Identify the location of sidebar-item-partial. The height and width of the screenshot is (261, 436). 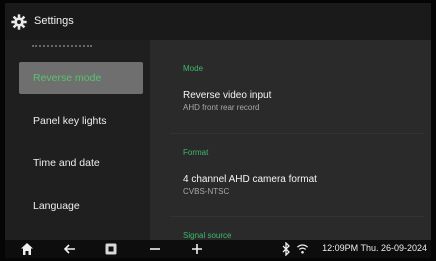
(62, 43).